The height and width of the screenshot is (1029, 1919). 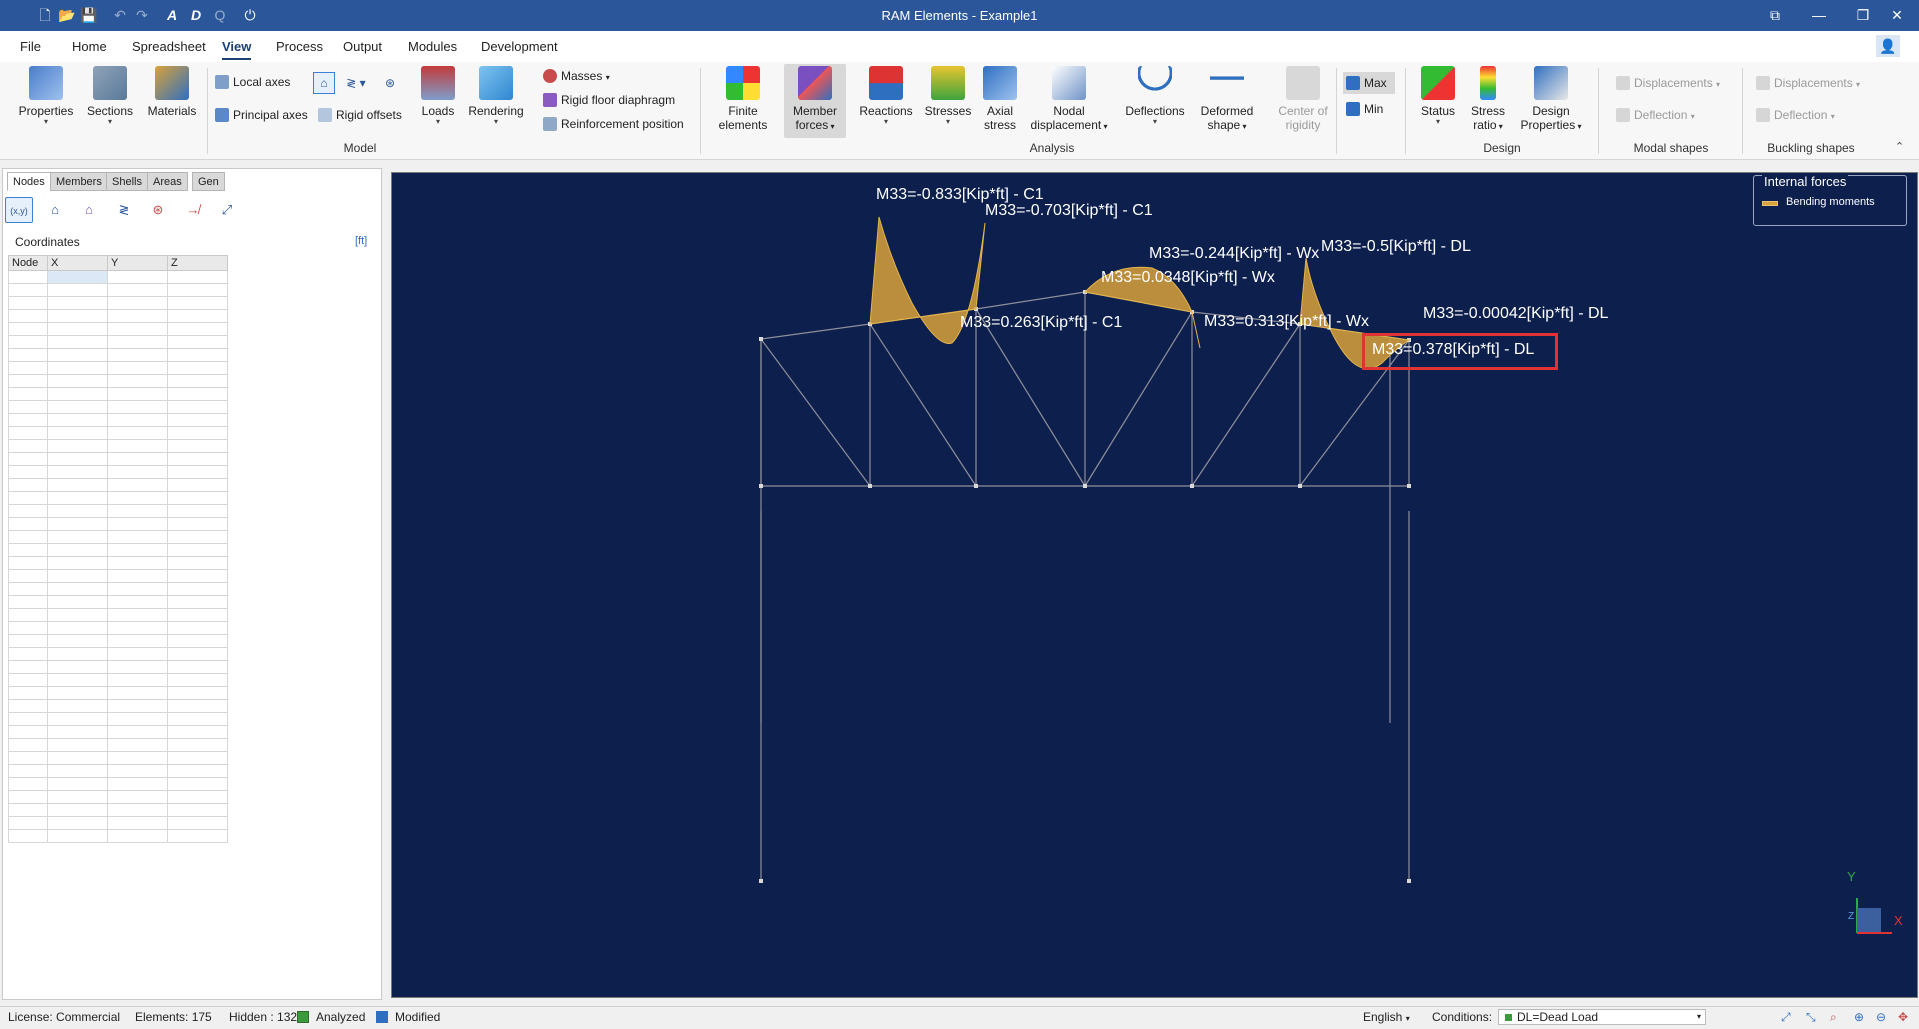 What do you see at coordinates (1811, 1017) in the screenshot?
I see `zoom-extents-icon: ⤡` at bounding box center [1811, 1017].